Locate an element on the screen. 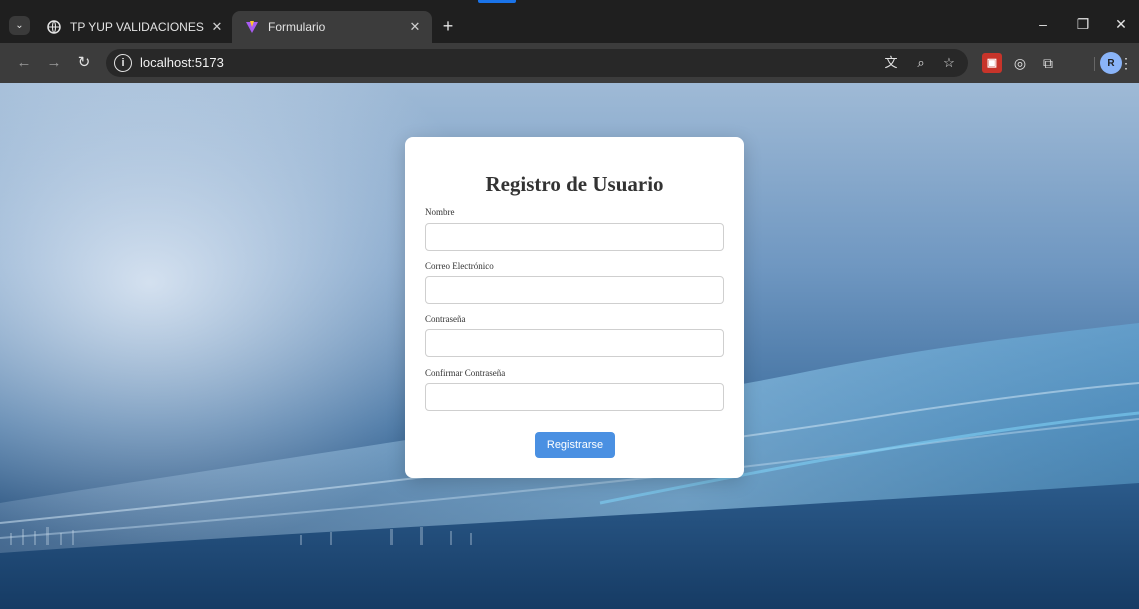  reload-icon: ↻ is located at coordinates (84, 63).